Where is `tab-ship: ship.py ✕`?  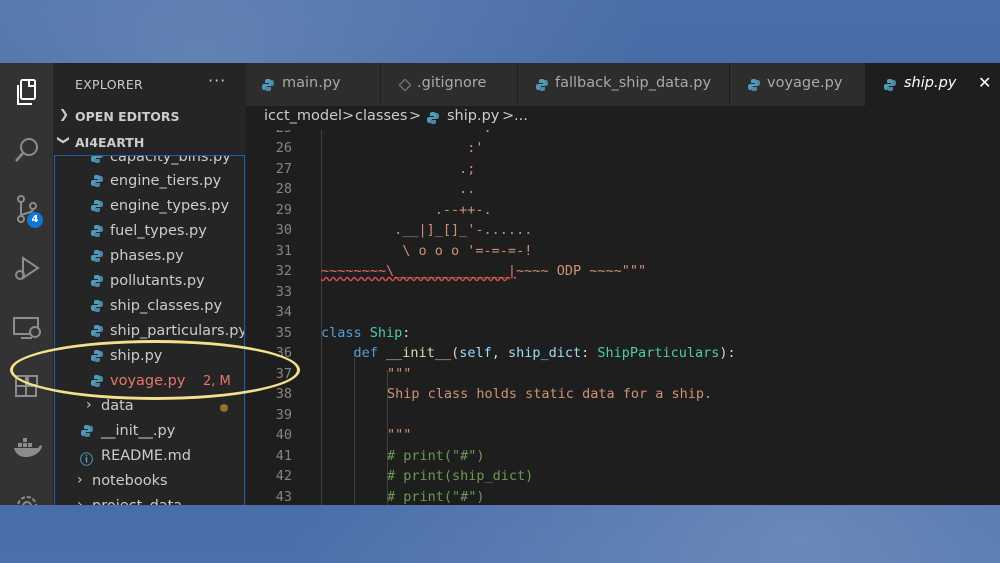 tab-ship: ship.py ✕ is located at coordinates (933, 84).